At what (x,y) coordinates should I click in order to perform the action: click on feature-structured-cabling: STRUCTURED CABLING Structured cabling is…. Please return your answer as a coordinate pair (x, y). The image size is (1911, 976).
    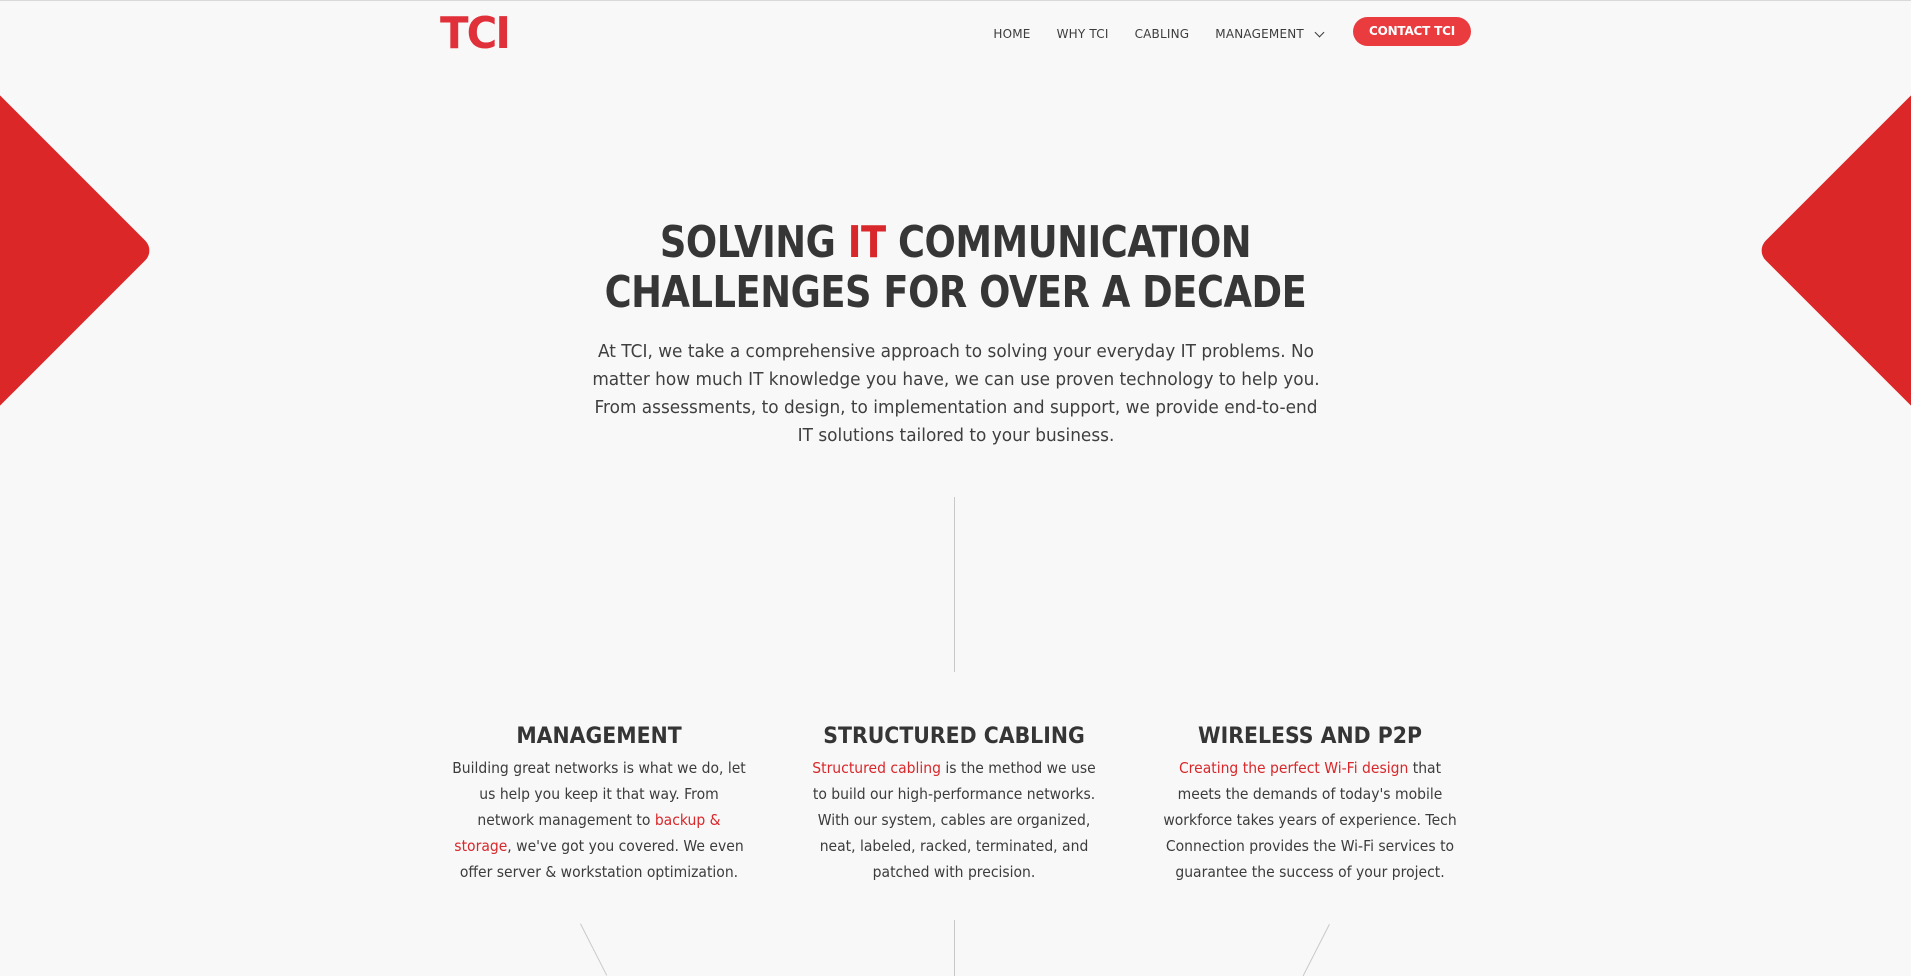
    Looking at the image, I should click on (954, 804).